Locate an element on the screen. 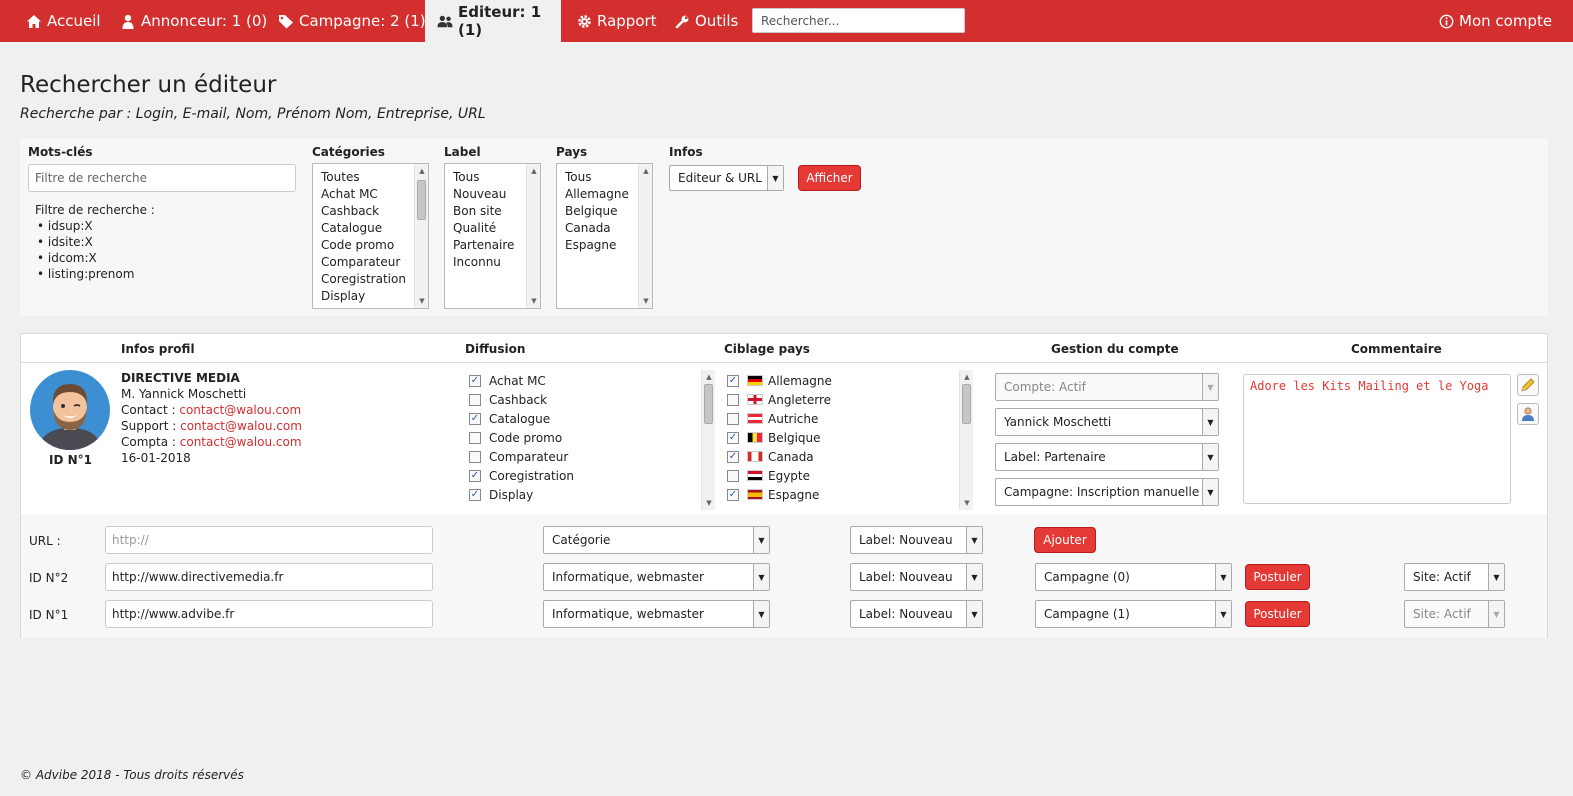 The image size is (1573, 796). nav-report: Rapport is located at coordinates (616, 21).